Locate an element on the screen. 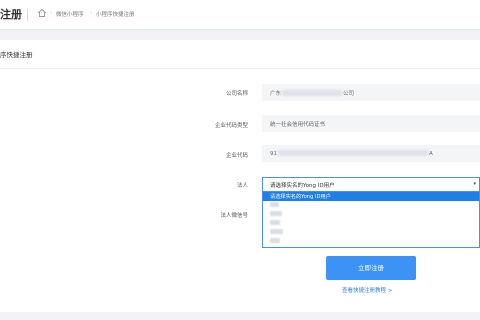 The image size is (480, 320). legal-person-label: 法人 is located at coordinates (242, 186).